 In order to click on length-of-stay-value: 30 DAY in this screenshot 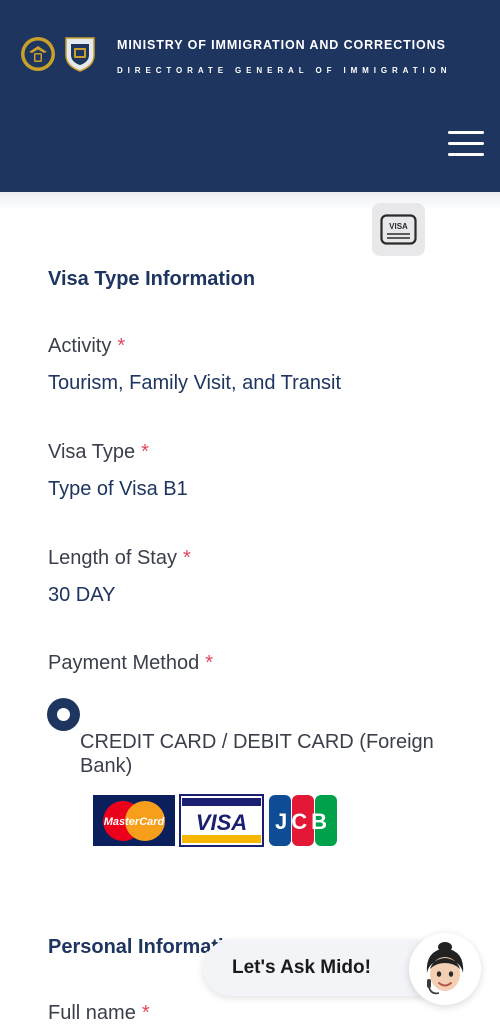, I will do `click(82, 595)`.